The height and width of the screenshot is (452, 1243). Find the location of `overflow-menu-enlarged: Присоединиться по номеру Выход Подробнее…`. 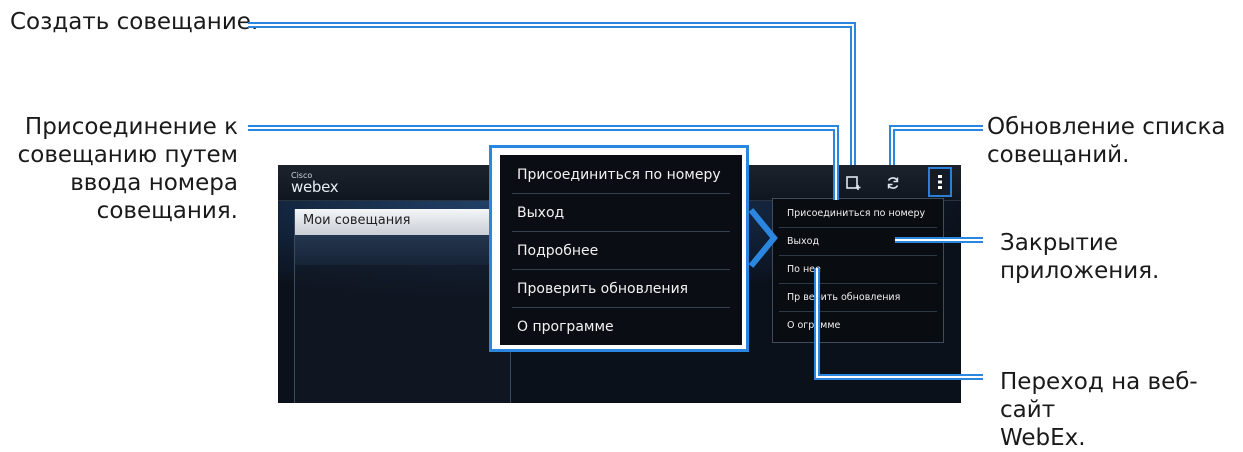

overflow-menu-enlarged: Присоединиться по номеру Выход Подробнее… is located at coordinates (621, 250).